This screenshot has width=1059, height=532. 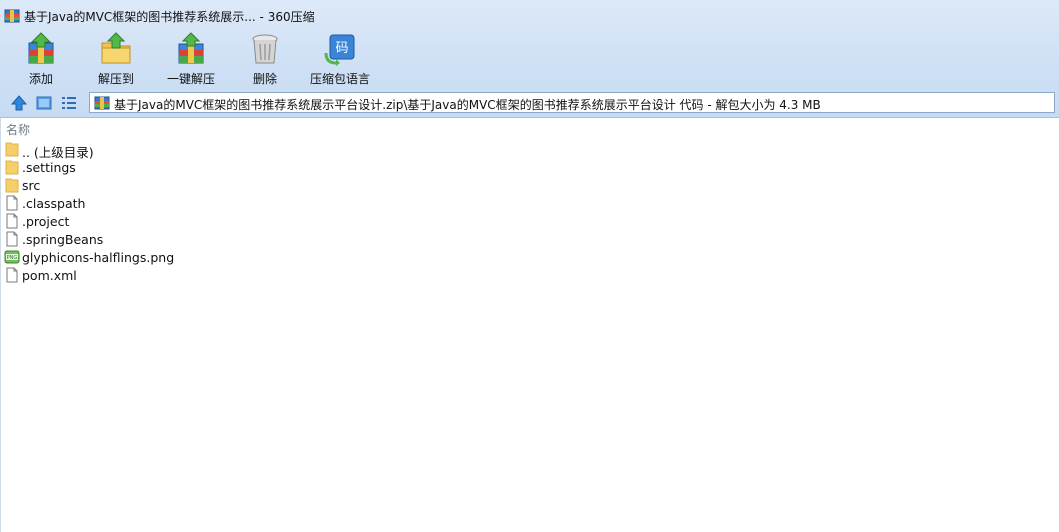 What do you see at coordinates (204, 239) in the screenshot?
I see `list-item: .springBeans` at bounding box center [204, 239].